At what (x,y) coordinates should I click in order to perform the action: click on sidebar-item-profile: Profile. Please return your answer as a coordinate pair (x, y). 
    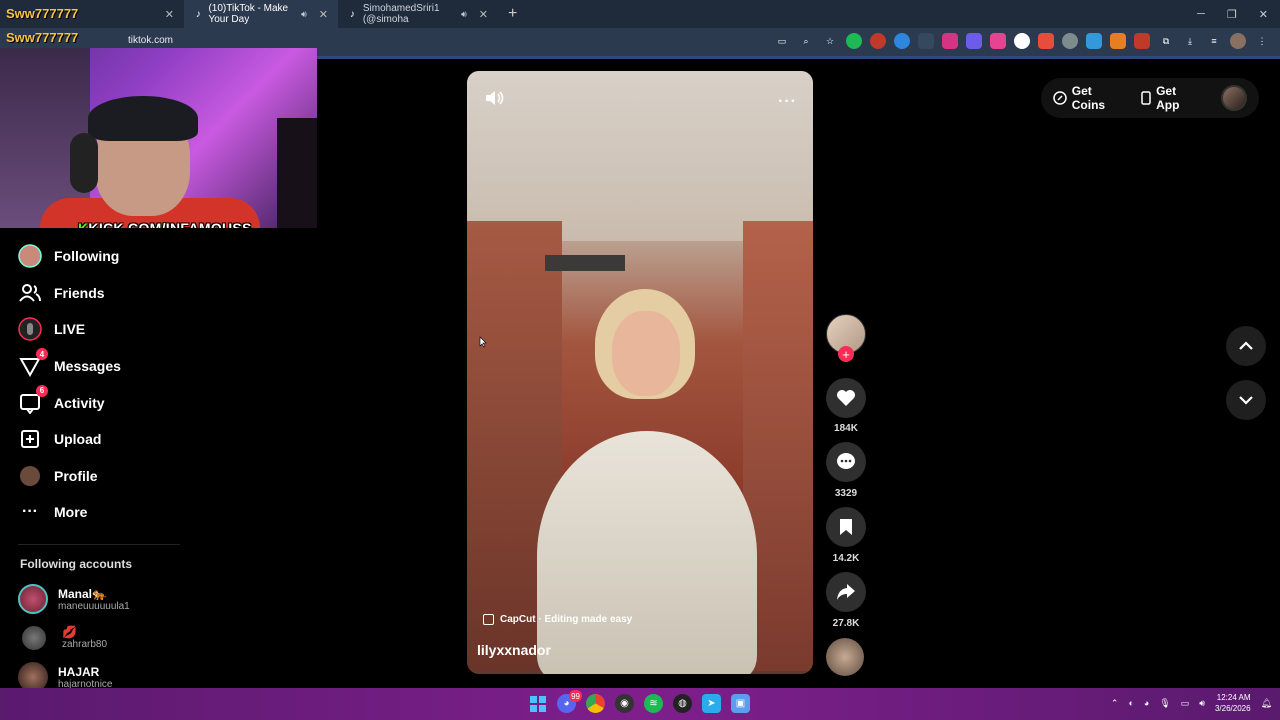
    Looking at the image, I should click on (108, 476).